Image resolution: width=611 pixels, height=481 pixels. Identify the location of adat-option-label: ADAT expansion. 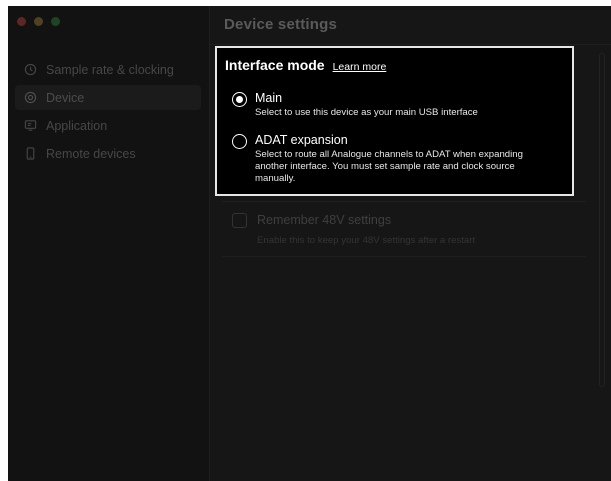
(301, 140).